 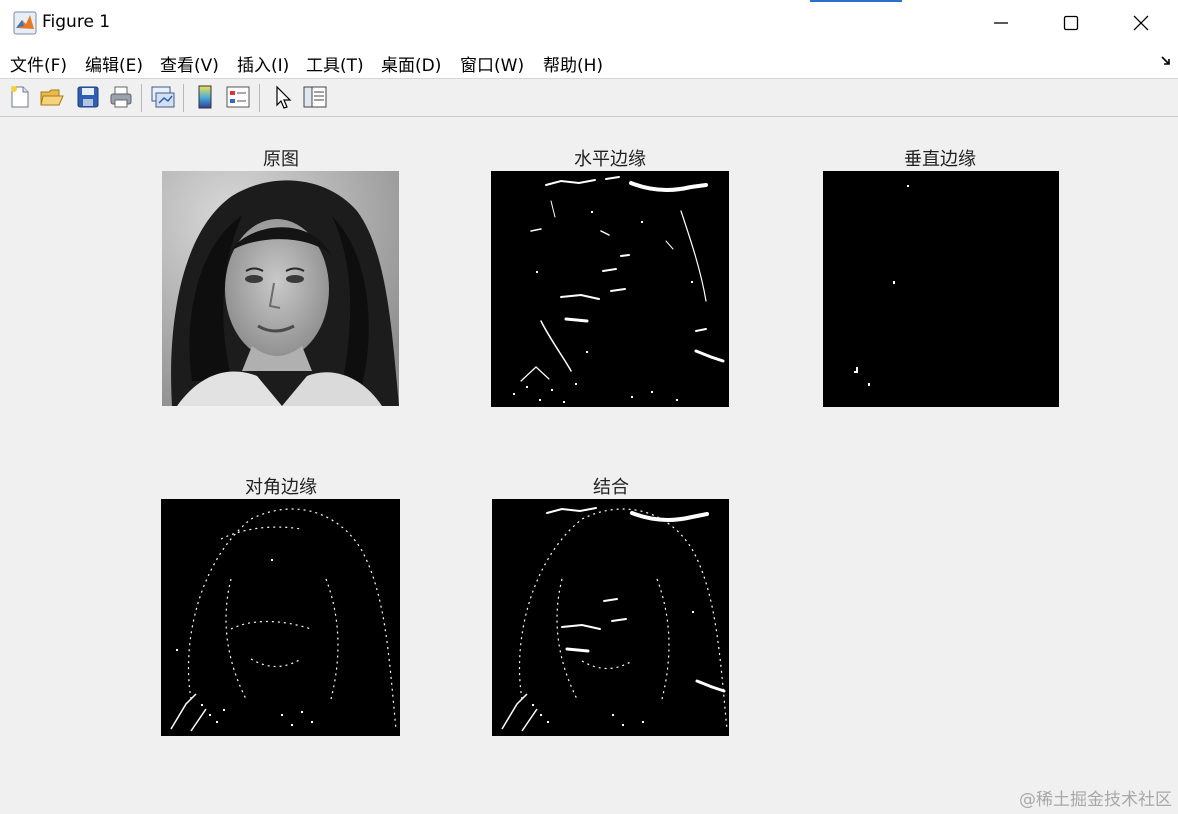 What do you see at coordinates (881, 285) in the screenshot?
I see `vertical-edge-map` at bounding box center [881, 285].